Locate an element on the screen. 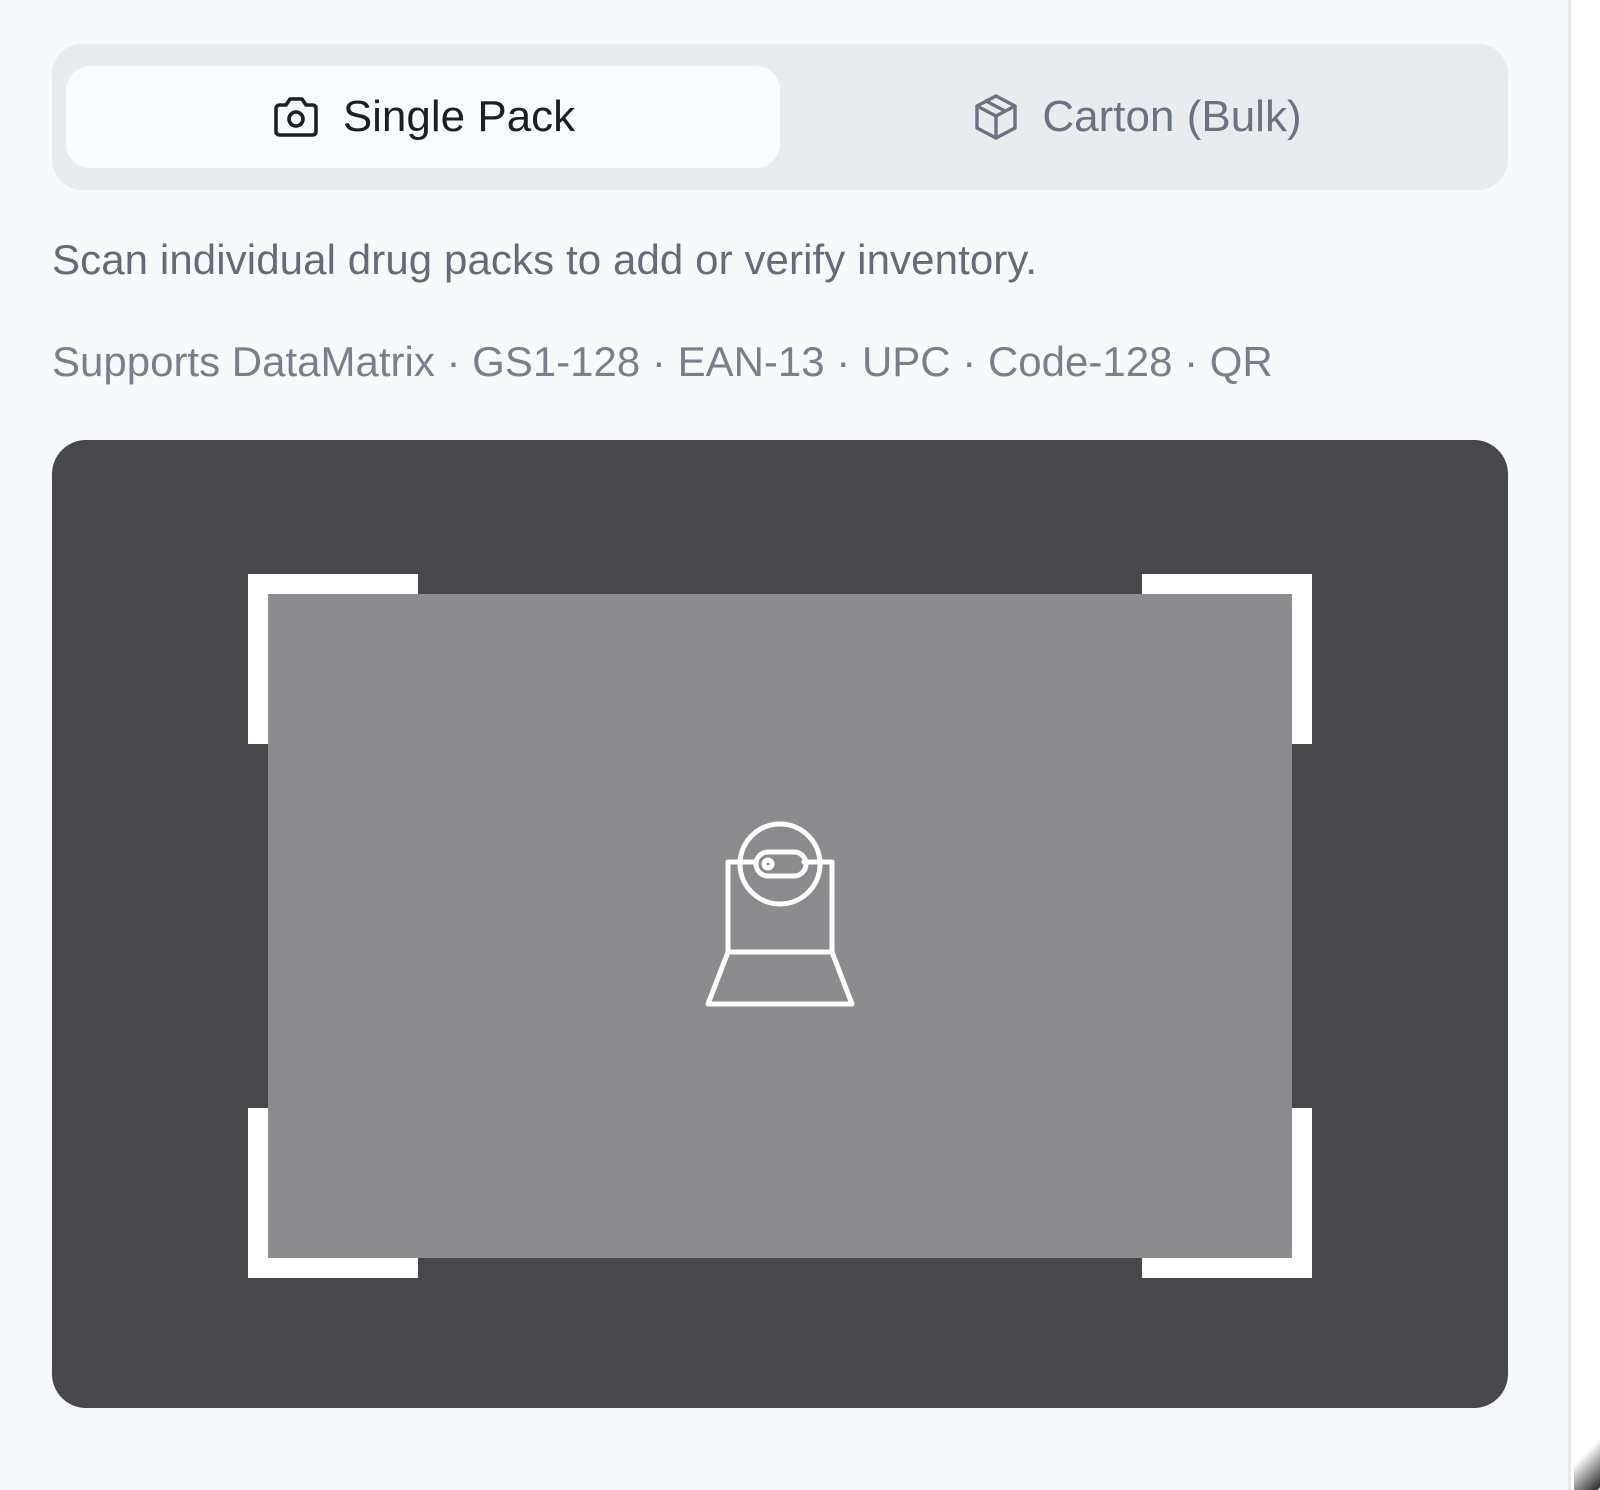 The height and width of the screenshot is (1490, 1600). viewfinder-corner-bottom-left is located at coordinates (333, 1193).